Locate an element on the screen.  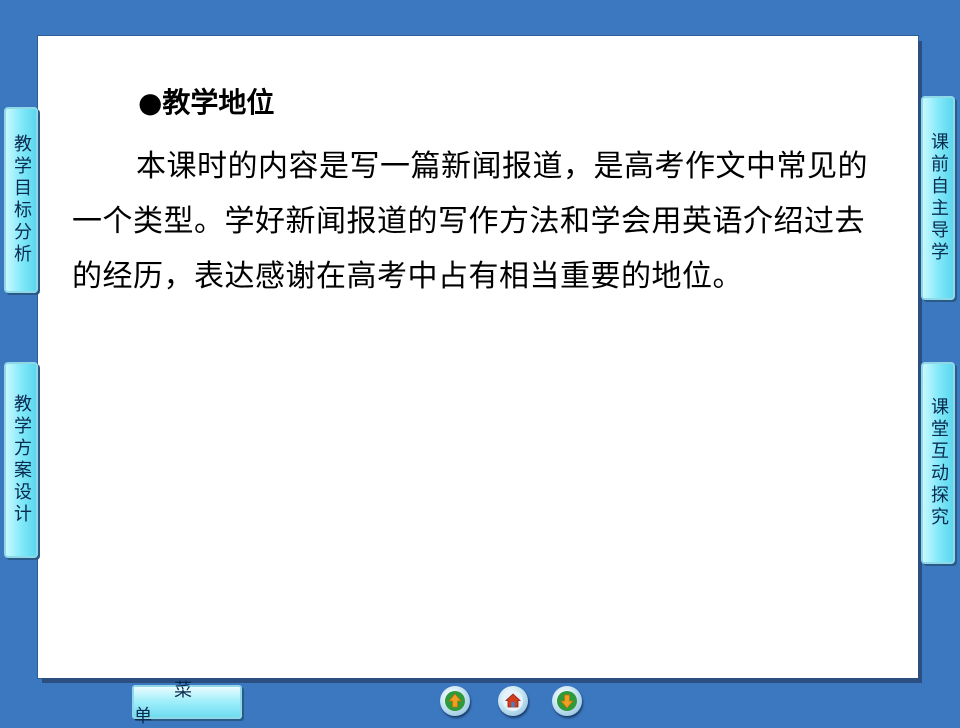
menu-button: 菜单 is located at coordinates (187, 703).